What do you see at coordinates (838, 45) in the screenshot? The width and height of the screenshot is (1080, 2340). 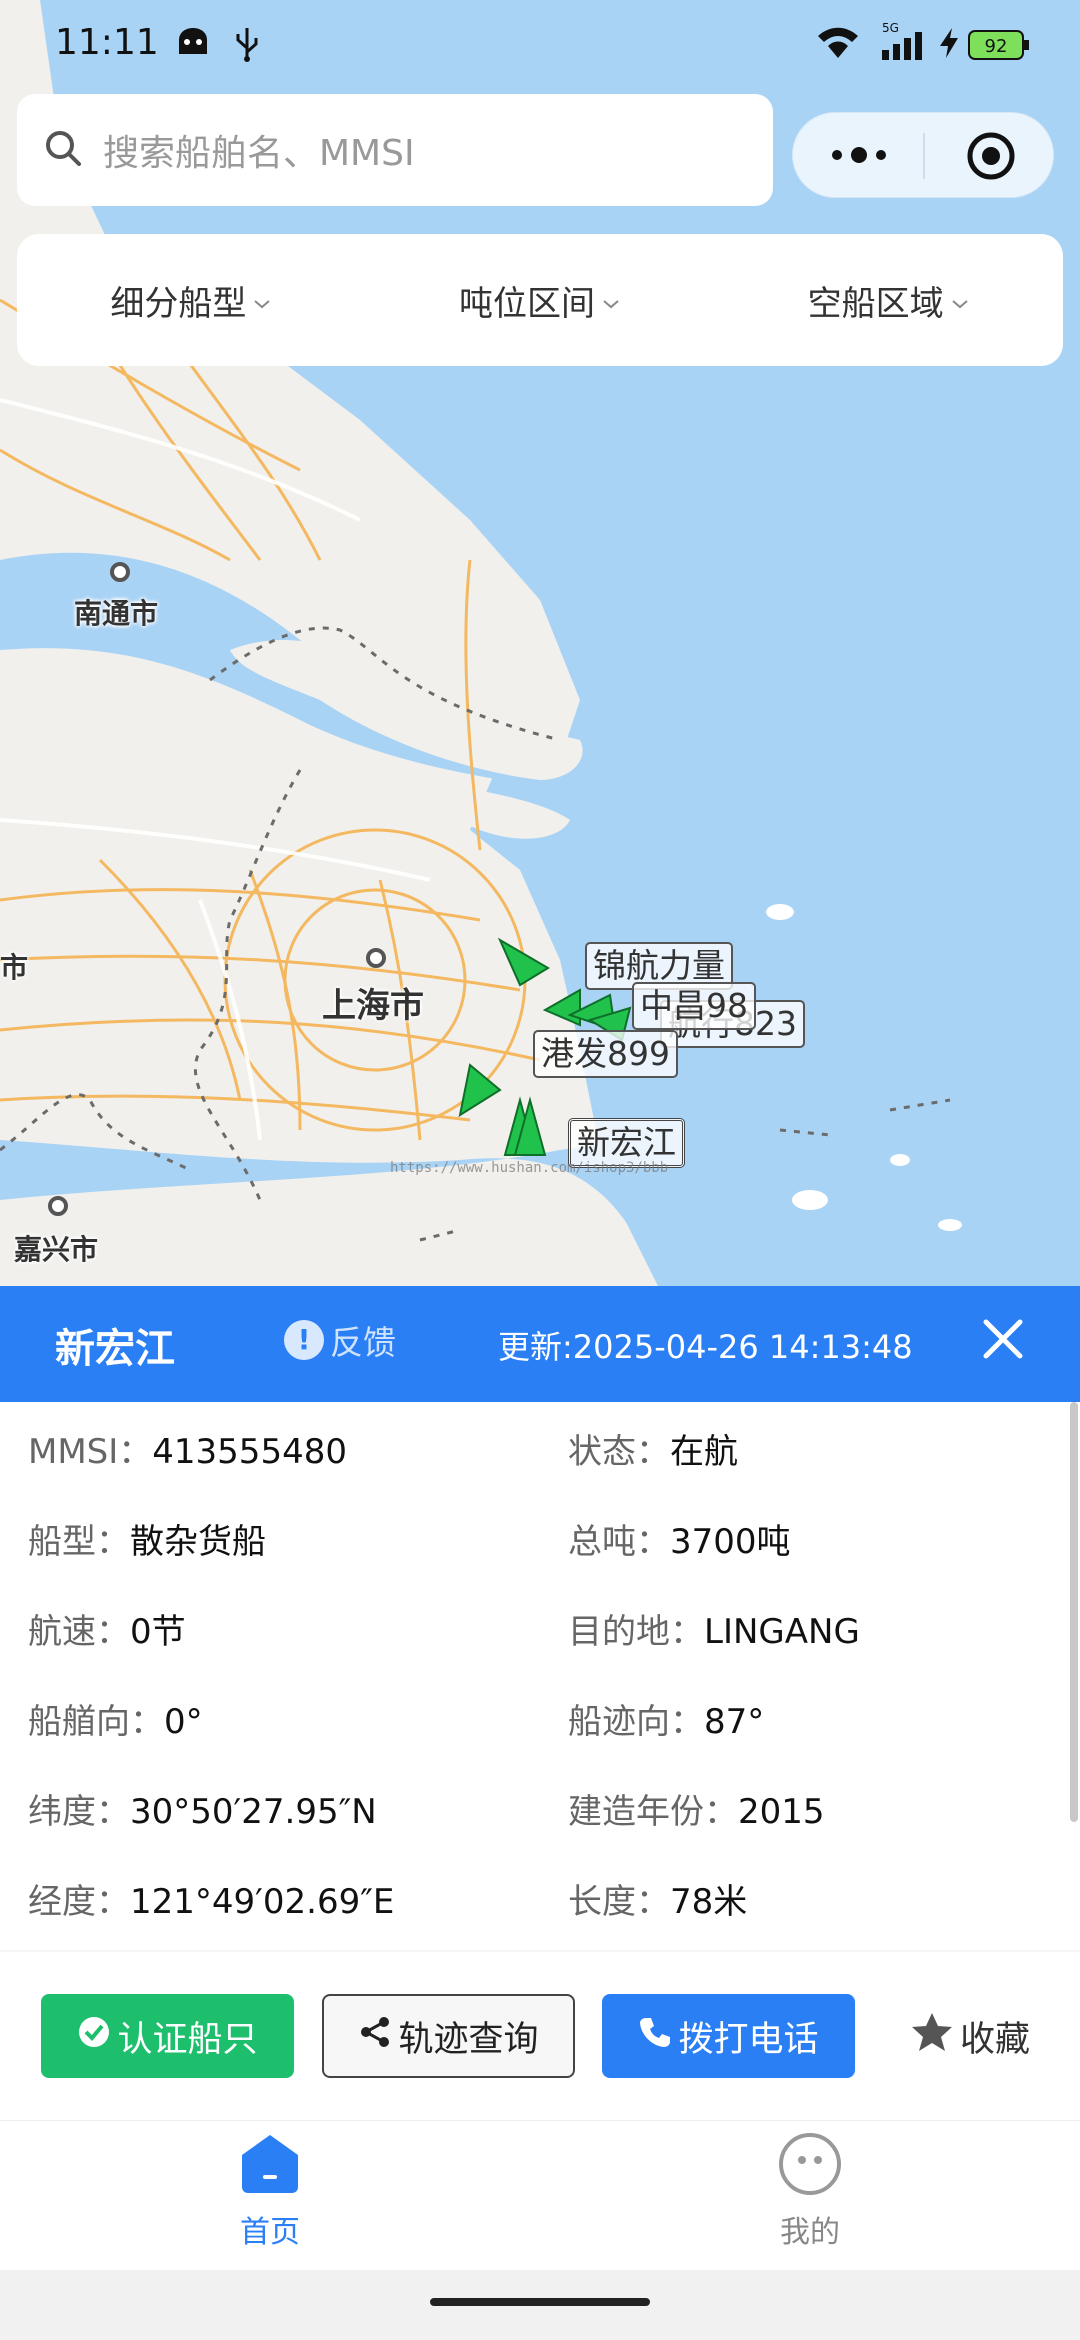 I see `wifi-icon` at bounding box center [838, 45].